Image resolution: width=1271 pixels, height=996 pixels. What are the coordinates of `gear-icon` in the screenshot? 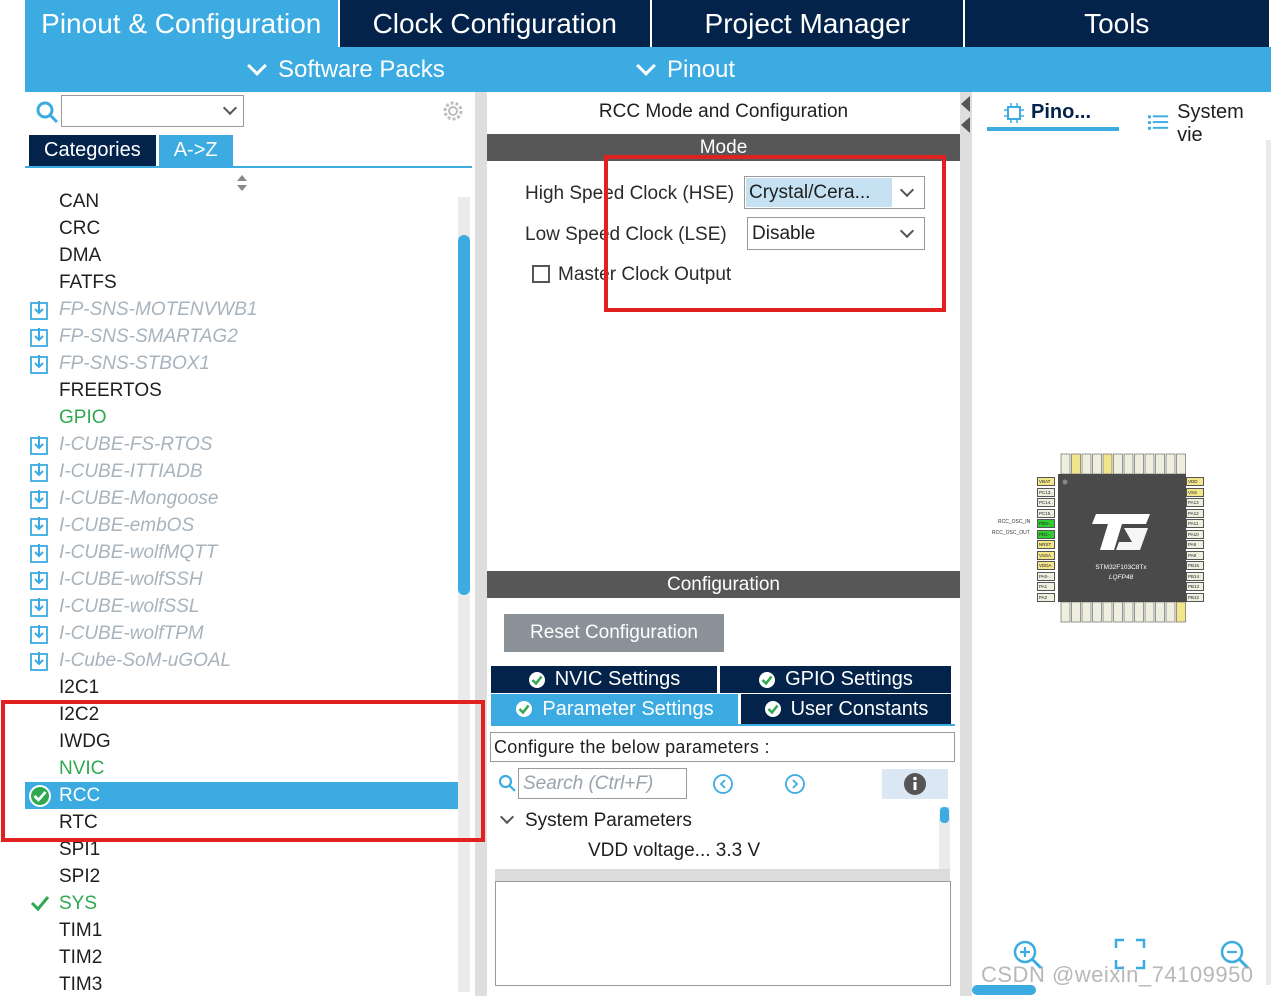 It's located at (453, 111).